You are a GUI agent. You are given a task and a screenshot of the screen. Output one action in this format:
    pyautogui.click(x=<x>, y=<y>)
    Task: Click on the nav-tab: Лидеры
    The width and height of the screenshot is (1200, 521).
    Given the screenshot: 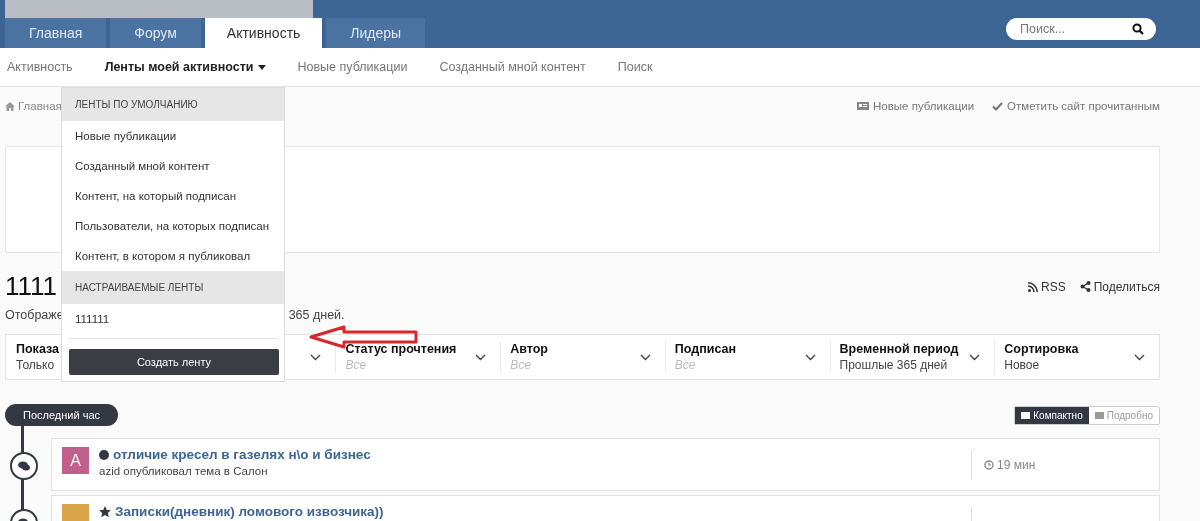 What is the action you would take?
    pyautogui.click(x=376, y=33)
    